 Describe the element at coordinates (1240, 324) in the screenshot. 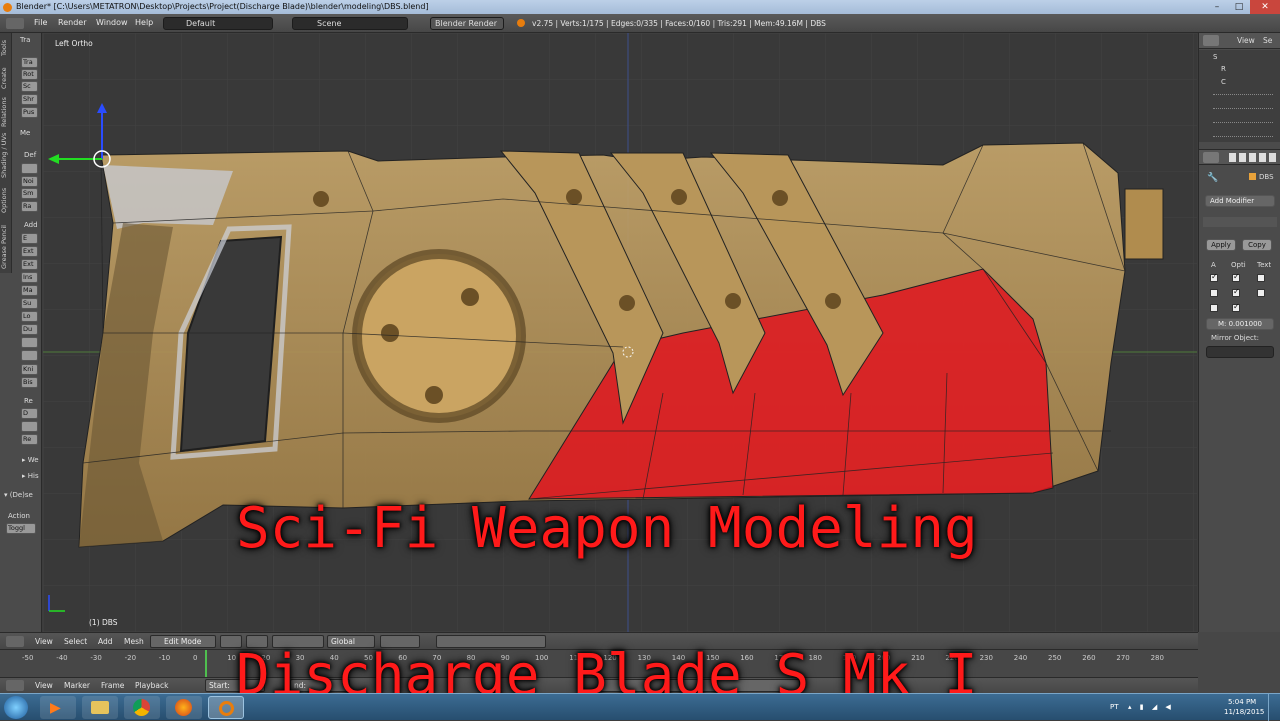

I see `merge-limit-field: M: 0.001000` at that location.